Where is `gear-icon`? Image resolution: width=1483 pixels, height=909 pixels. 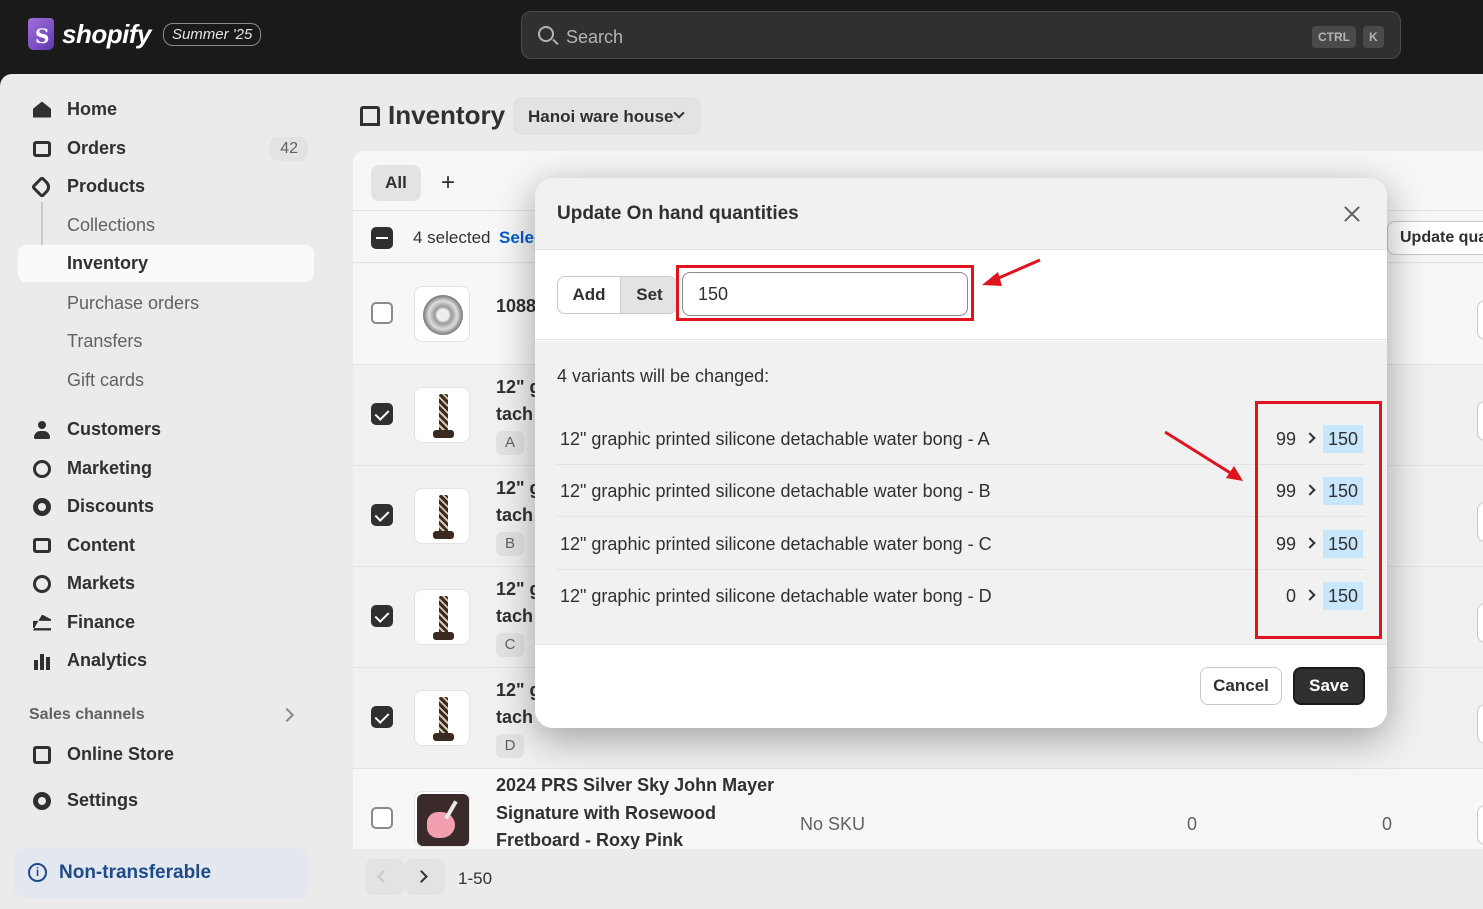
gear-icon is located at coordinates (42, 801).